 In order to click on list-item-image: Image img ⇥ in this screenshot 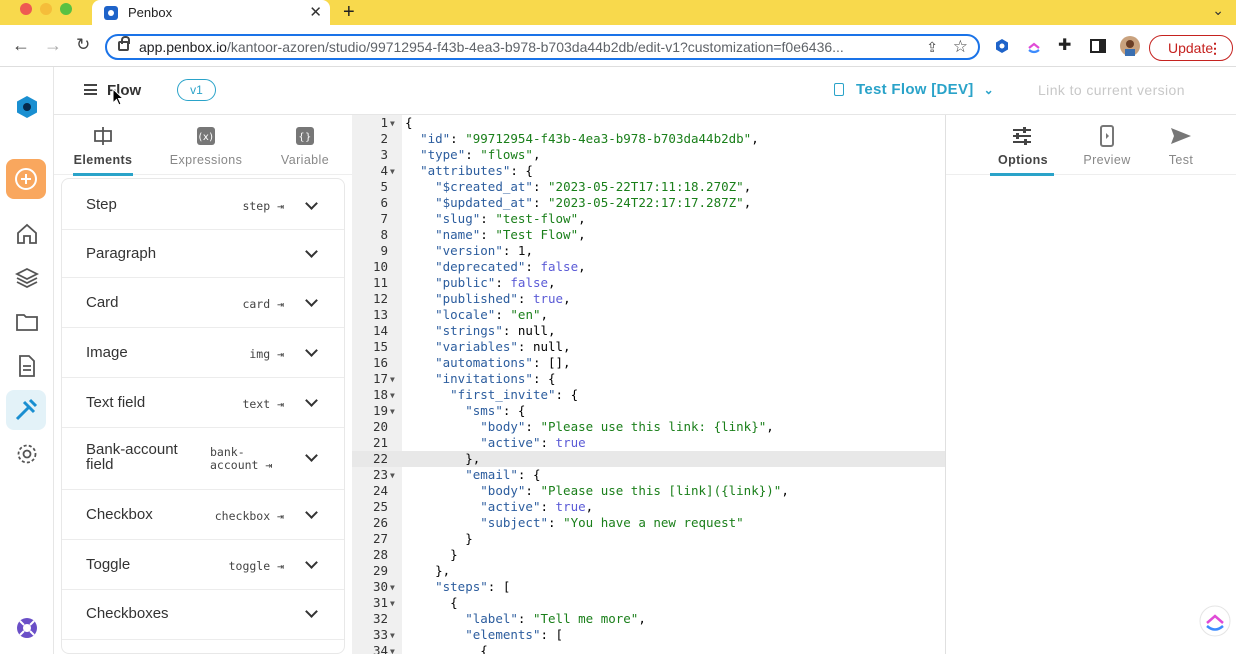, I will do `click(203, 353)`.